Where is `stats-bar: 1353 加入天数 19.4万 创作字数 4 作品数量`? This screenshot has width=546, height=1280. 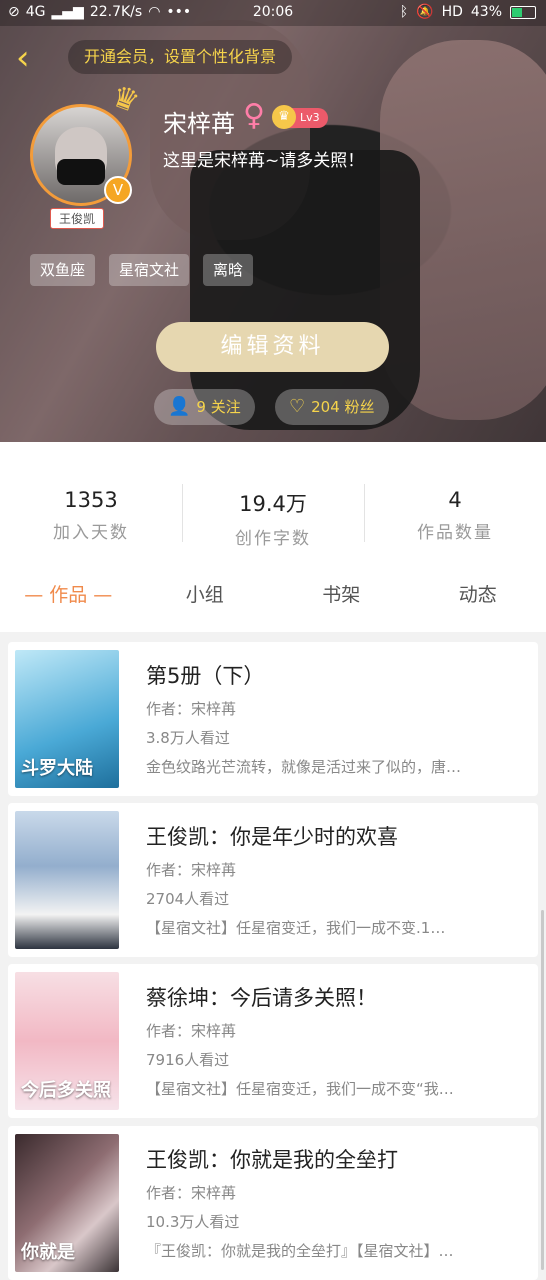
stats-bar: 1353 加入天数 19.4万 创作字数 4 作品数量 is located at coordinates (273, 500).